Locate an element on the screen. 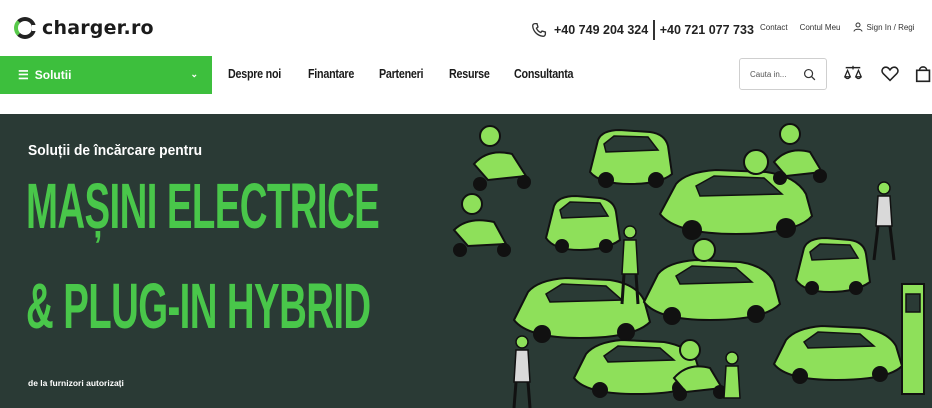 The width and height of the screenshot is (932, 408). hero-footnote: de la furnizori autorizați is located at coordinates (76, 383).